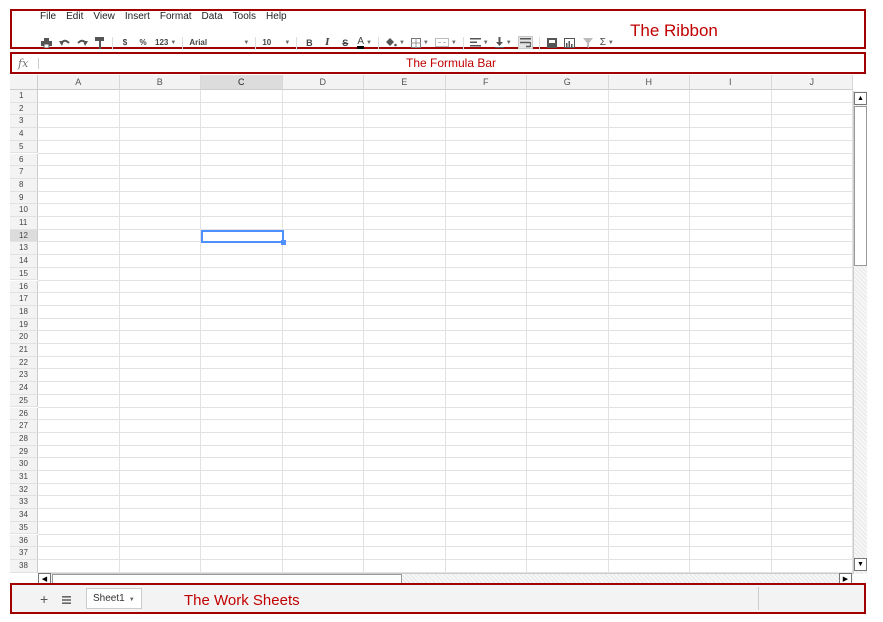 The height and width of the screenshot is (622, 883). I want to click on row-header-11: 11, so click(24, 223).